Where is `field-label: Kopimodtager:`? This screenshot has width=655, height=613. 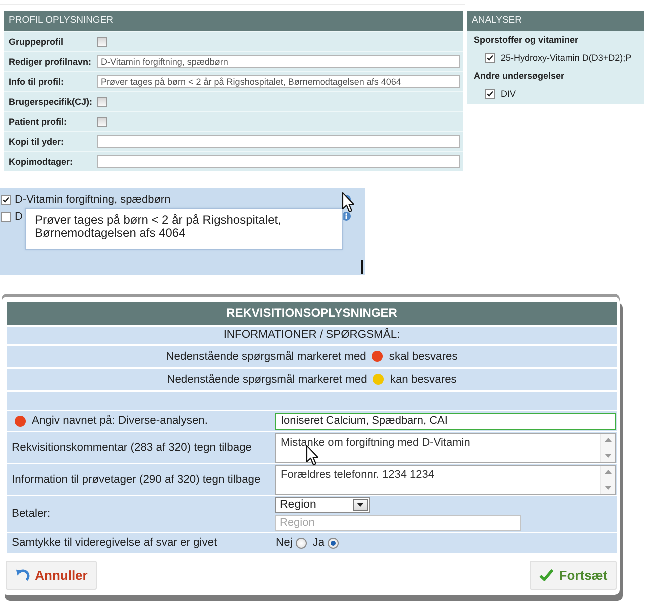 field-label: Kopimodtager: is located at coordinates (41, 161).